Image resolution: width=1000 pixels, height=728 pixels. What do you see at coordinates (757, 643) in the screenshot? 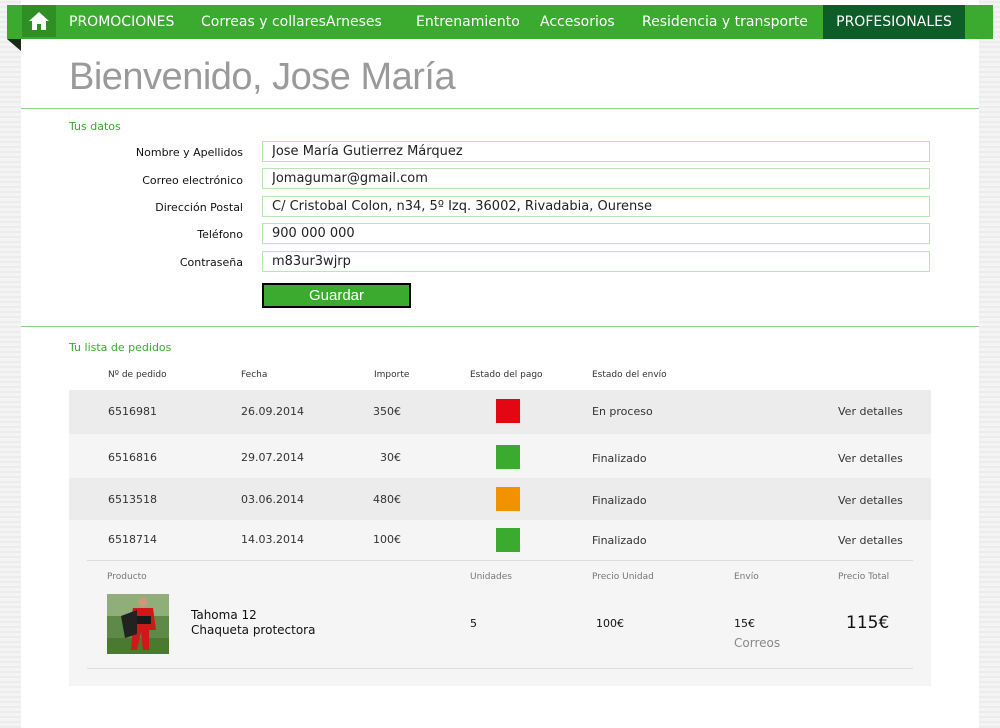
I see `carrier-value: Correos` at bounding box center [757, 643].